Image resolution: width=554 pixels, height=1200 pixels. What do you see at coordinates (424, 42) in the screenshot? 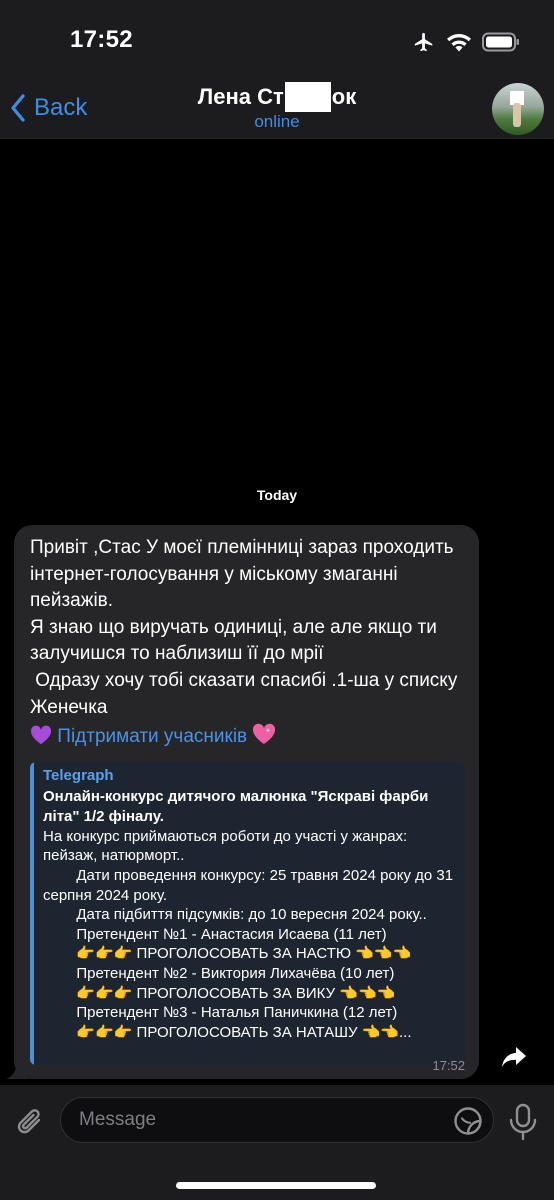
I see `airplane-icon` at bounding box center [424, 42].